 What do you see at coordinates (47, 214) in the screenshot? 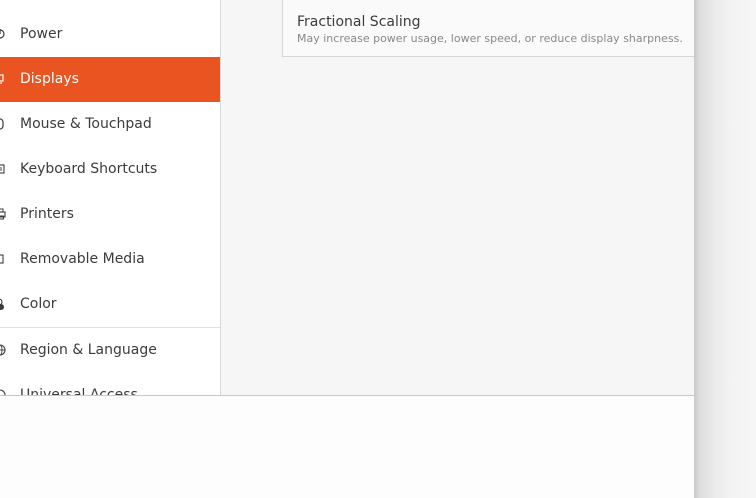
I see `sidebar-item-label: Printers` at bounding box center [47, 214].